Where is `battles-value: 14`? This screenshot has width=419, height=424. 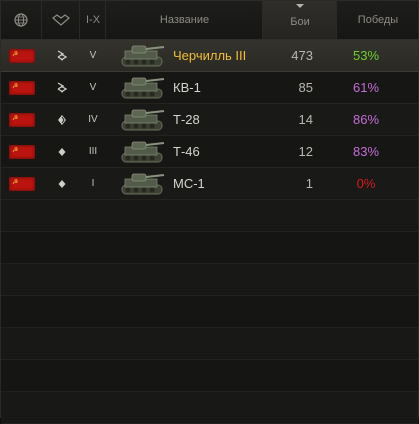
battles-value: 14 is located at coordinates (305, 119).